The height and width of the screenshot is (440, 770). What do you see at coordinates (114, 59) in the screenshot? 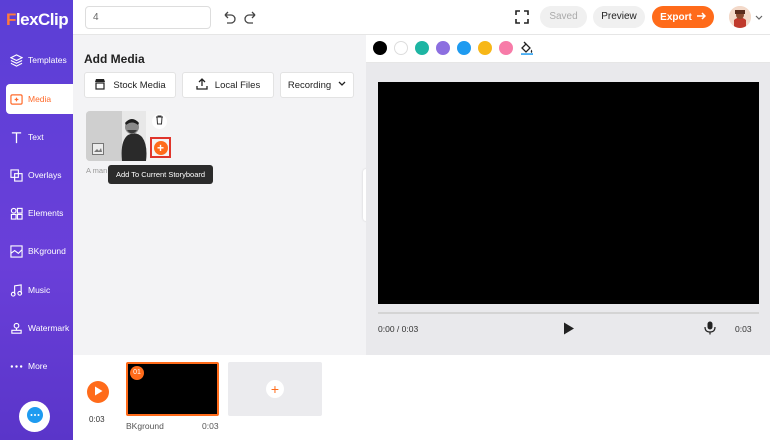
I see `panel-title: Add Media` at bounding box center [114, 59].